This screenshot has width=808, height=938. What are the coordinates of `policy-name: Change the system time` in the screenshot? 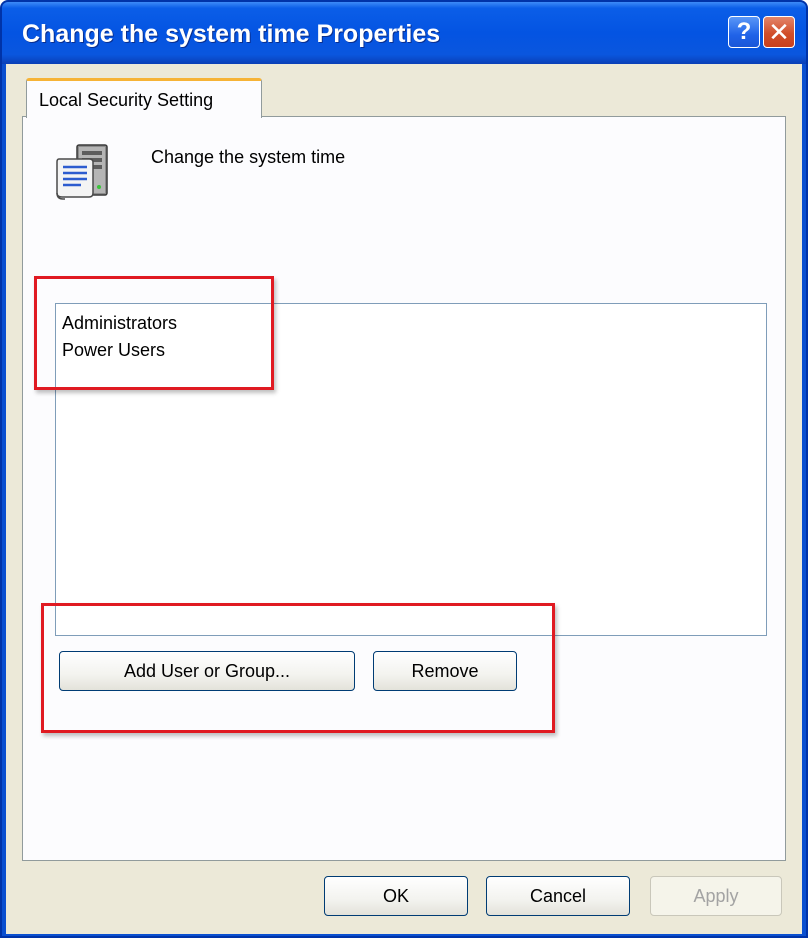 It's located at (248, 157).